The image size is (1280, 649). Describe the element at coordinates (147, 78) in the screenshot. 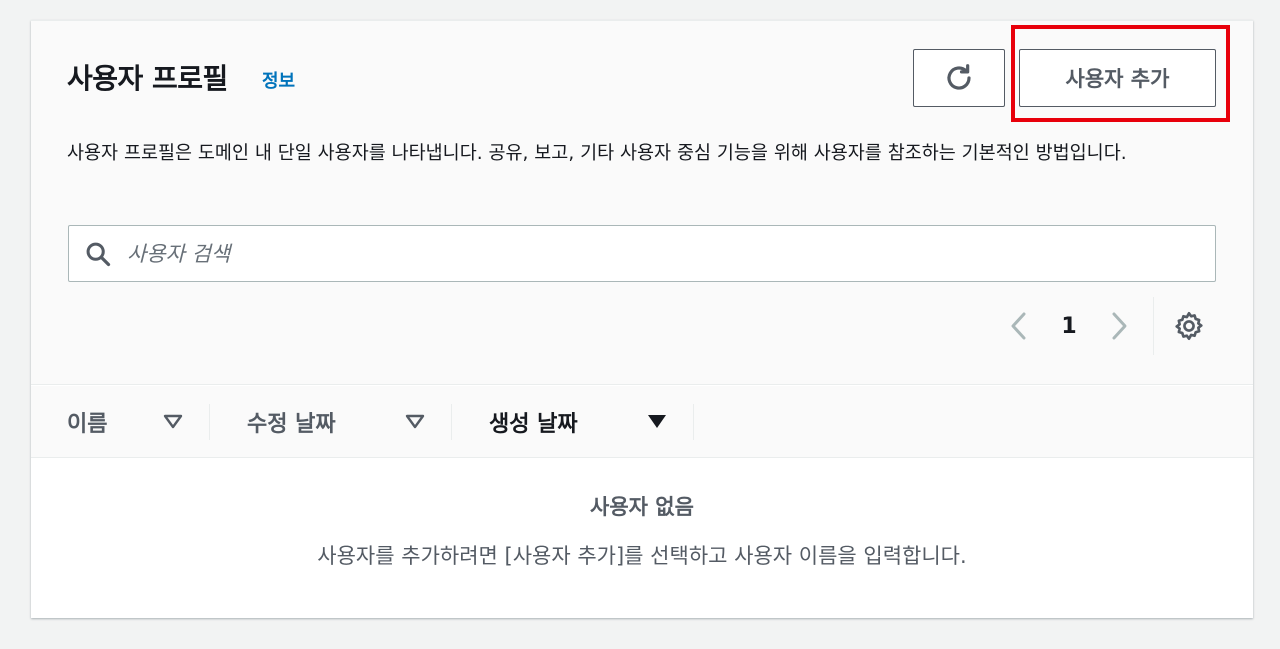

I see `page-title: 사용자 프로필` at that location.